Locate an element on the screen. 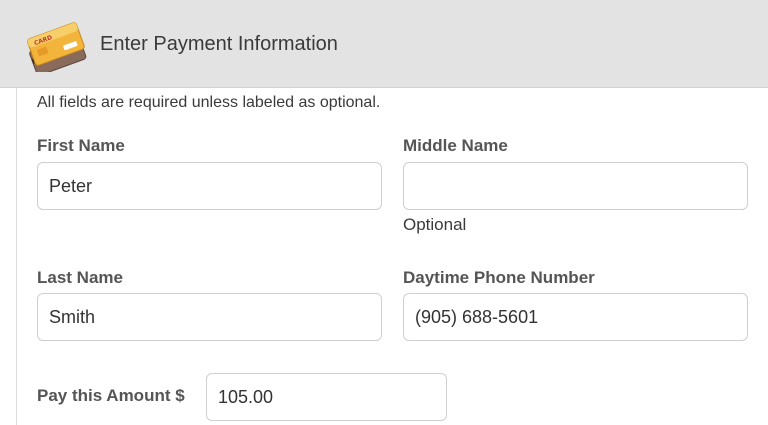 The height and width of the screenshot is (425, 768). phone-label: Daytime Phone Number is located at coordinates (499, 277).